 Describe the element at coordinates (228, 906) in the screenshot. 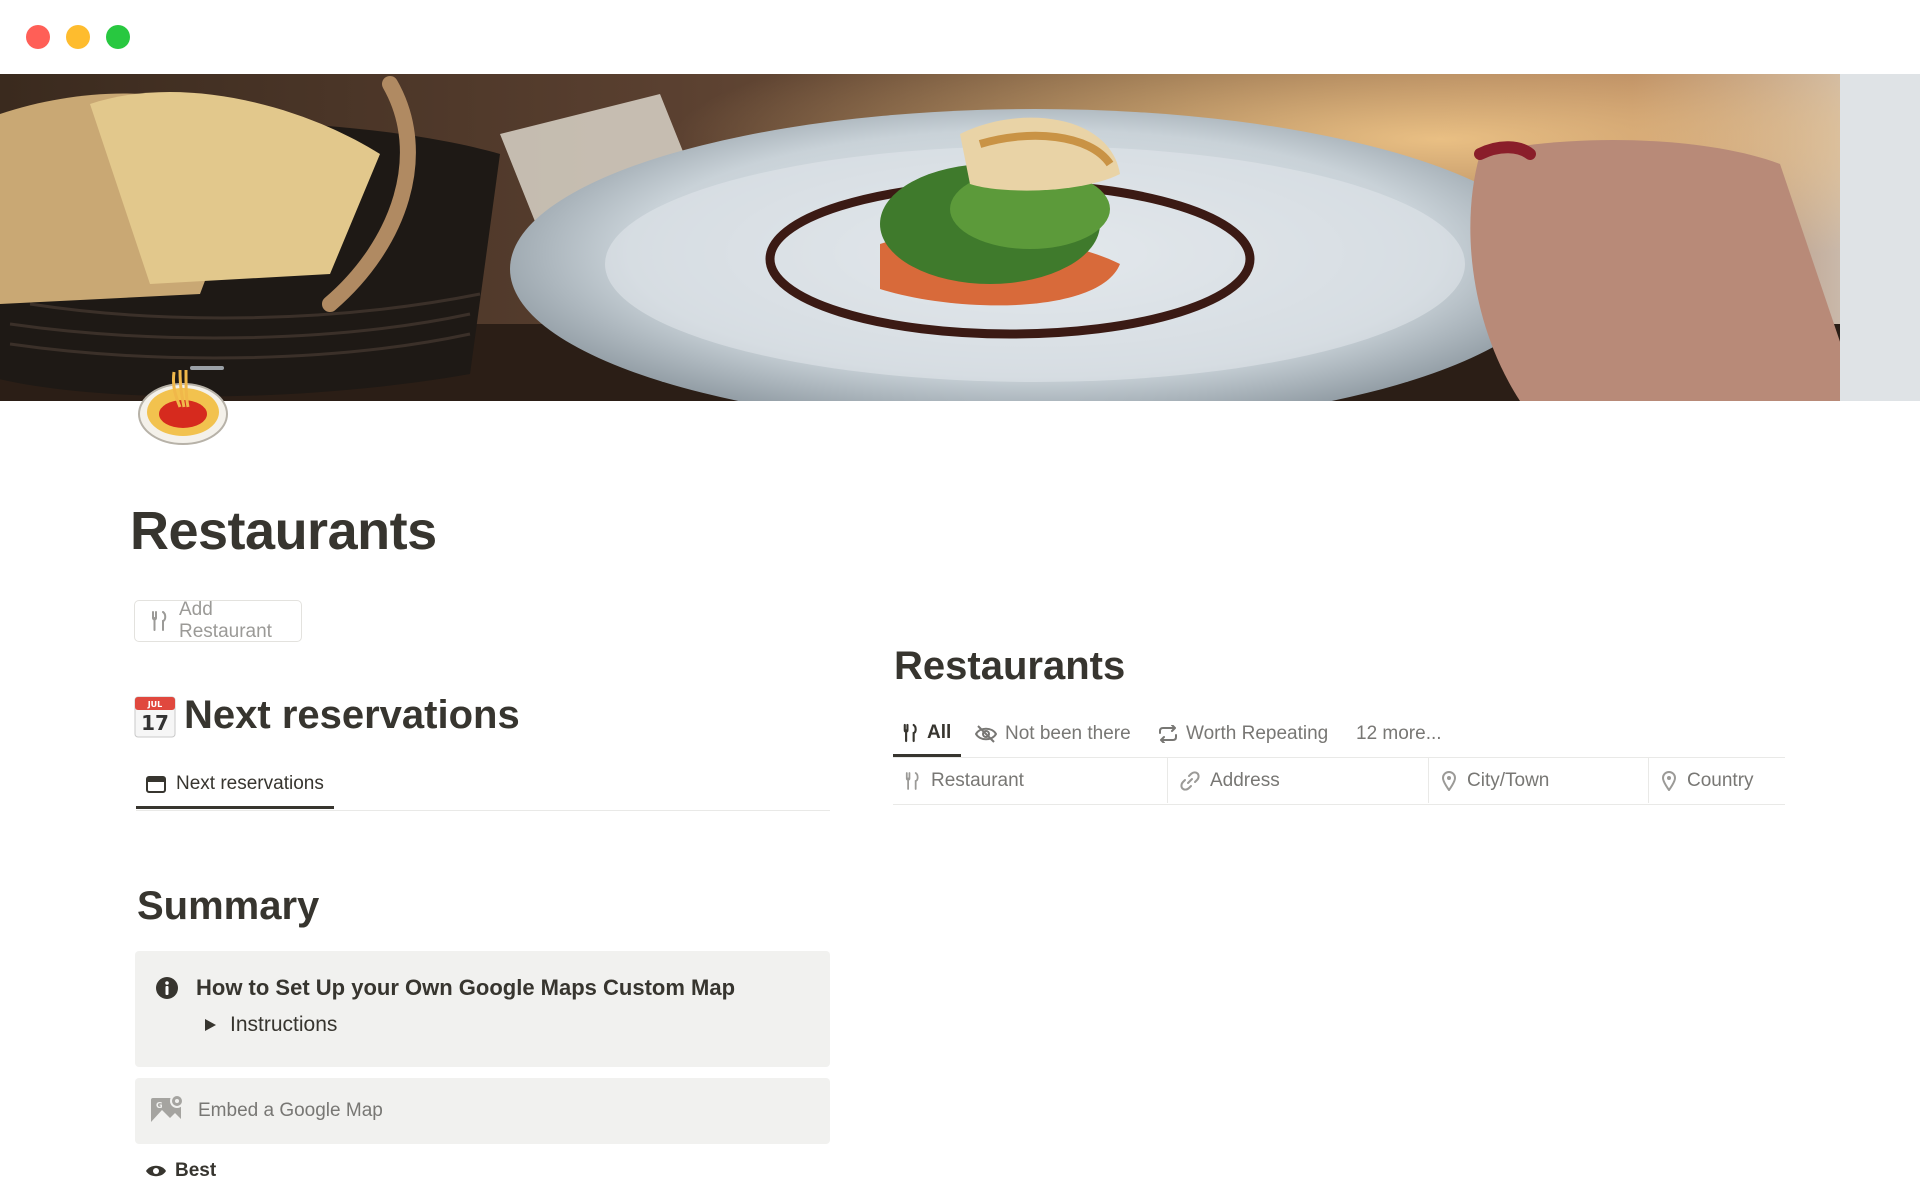

I see `summary-heading: Summary` at that location.